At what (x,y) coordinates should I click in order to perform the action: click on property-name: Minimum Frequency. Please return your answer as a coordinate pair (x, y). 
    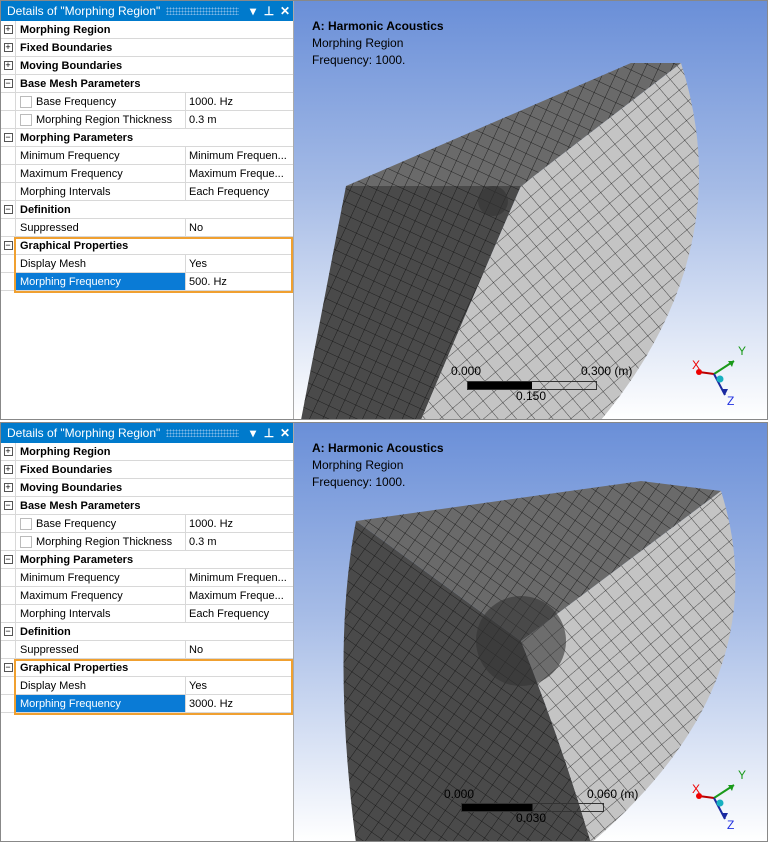
    Looking at the image, I should click on (70, 577).